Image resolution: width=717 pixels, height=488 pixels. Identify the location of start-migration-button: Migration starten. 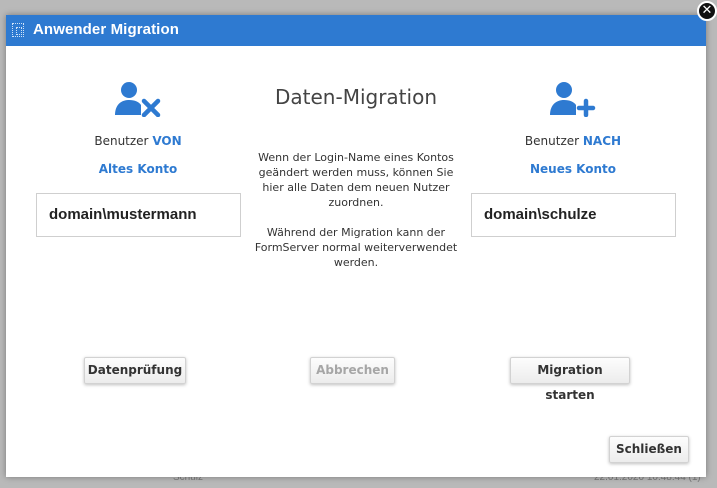
(570, 379).